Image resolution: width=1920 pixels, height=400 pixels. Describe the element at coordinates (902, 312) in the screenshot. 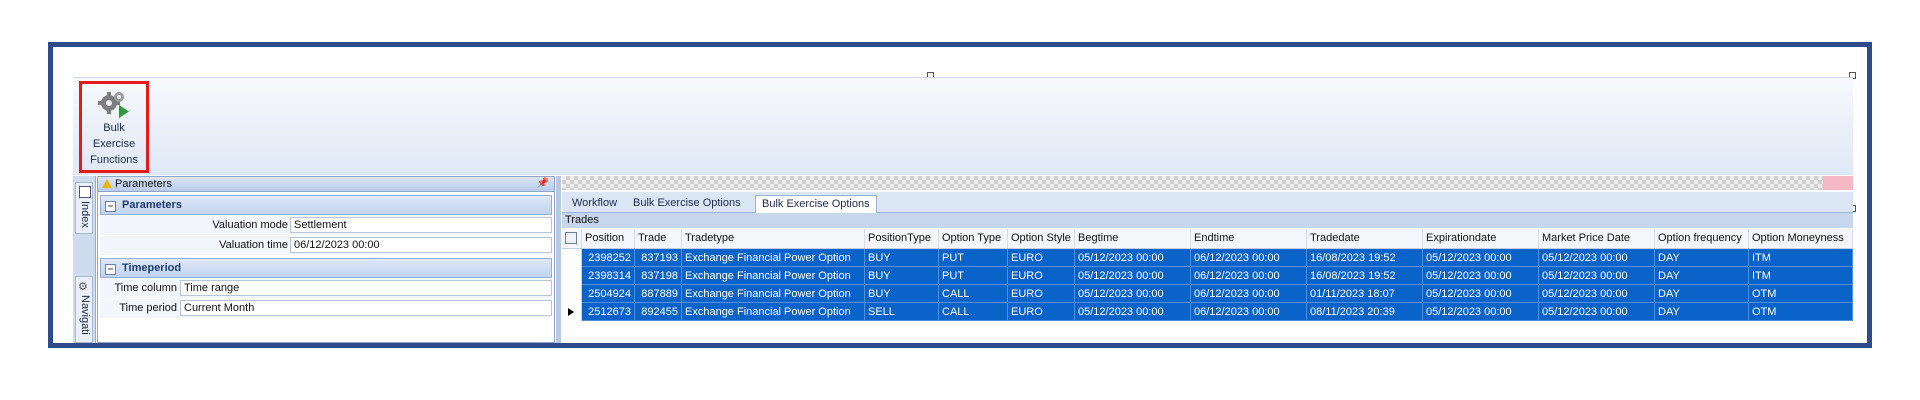

I see `table-cell: SELL` at that location.